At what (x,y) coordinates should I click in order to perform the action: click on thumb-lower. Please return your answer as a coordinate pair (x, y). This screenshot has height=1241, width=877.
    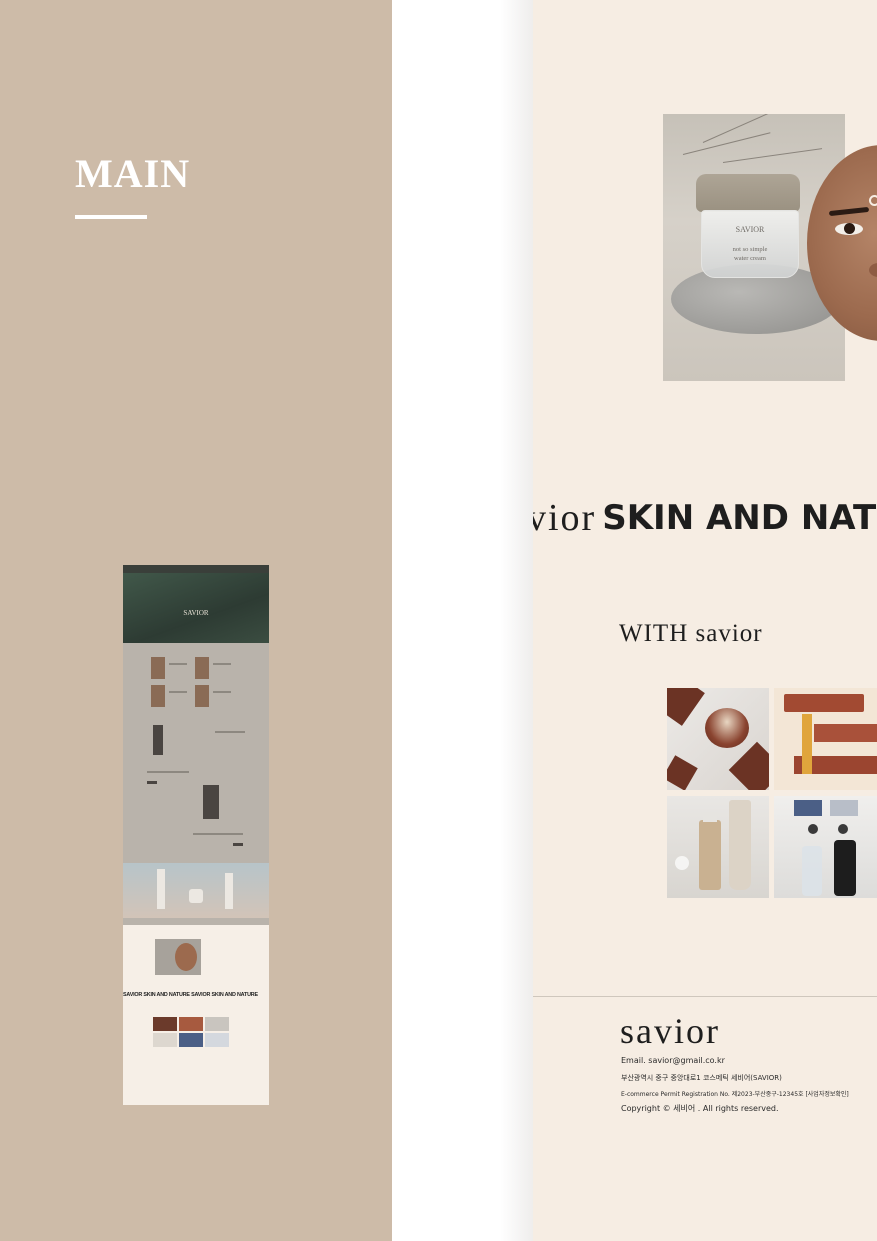
    Looking at the image, I should click on (196, 1015).